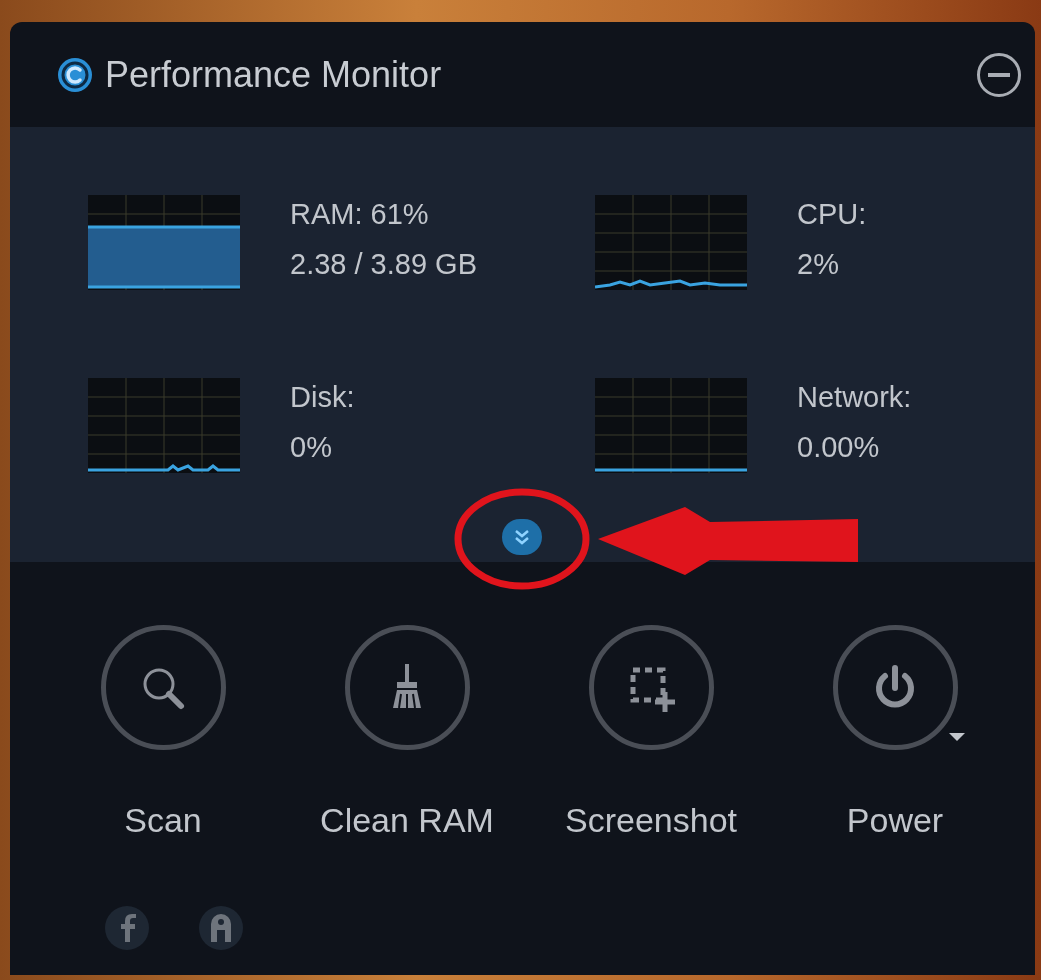 This screenshot has height=980, width=1041. Describe the element at coordinates (311, 447) in the screenshot. I see `meter-value: 0%` at that location.